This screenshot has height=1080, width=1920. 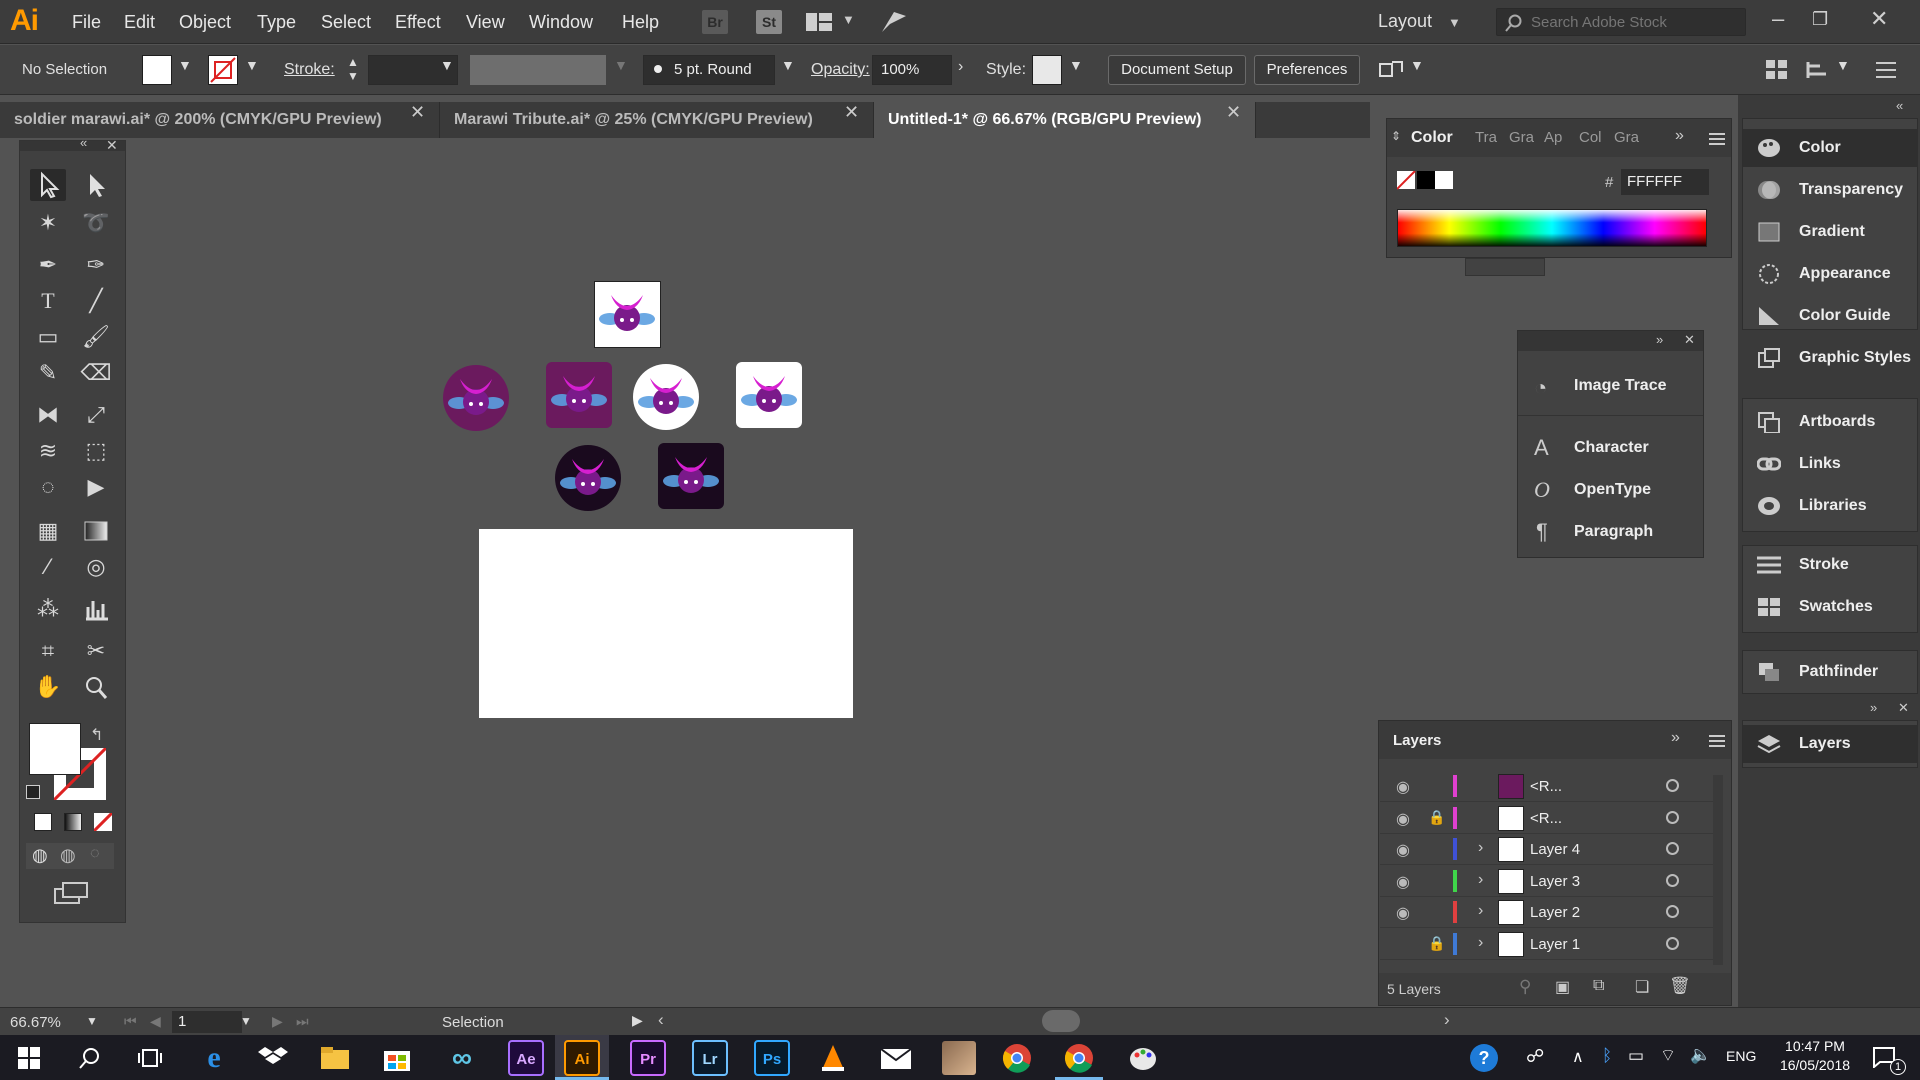 I want to click on stroke-label: Stroke:, so click(x=309, y=70).